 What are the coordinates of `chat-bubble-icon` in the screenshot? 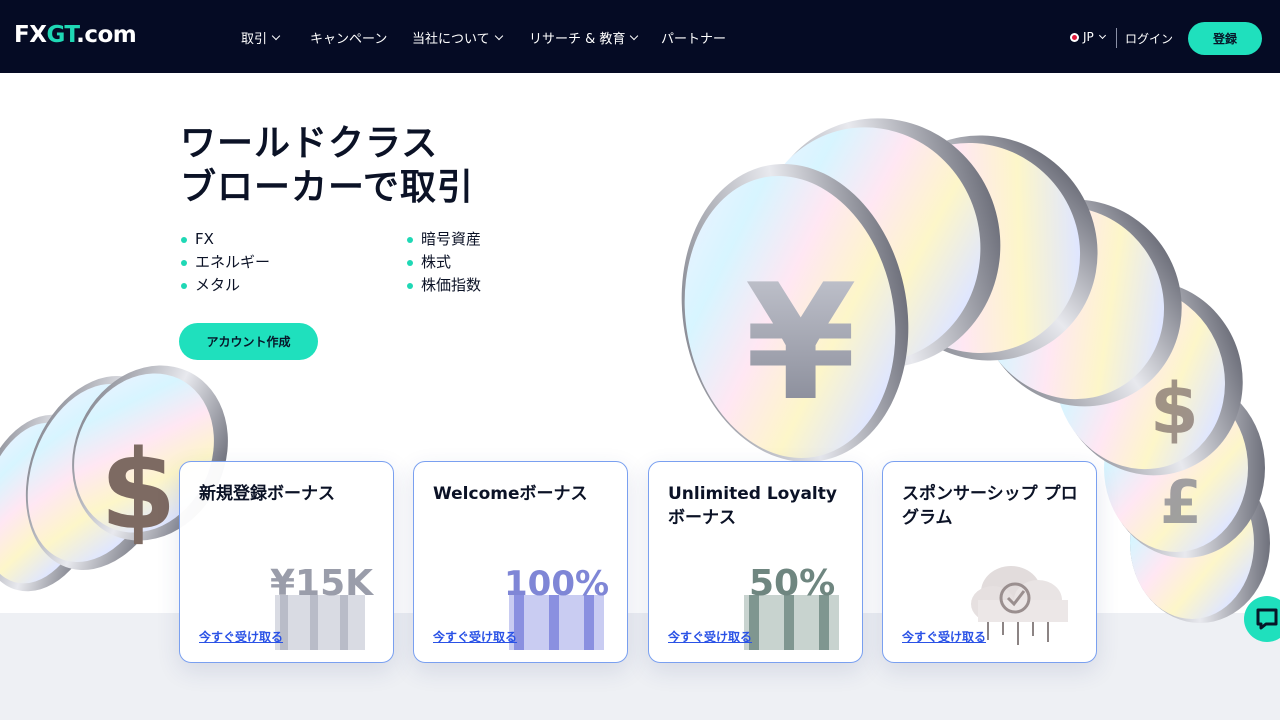 It's located at (1267, 619).